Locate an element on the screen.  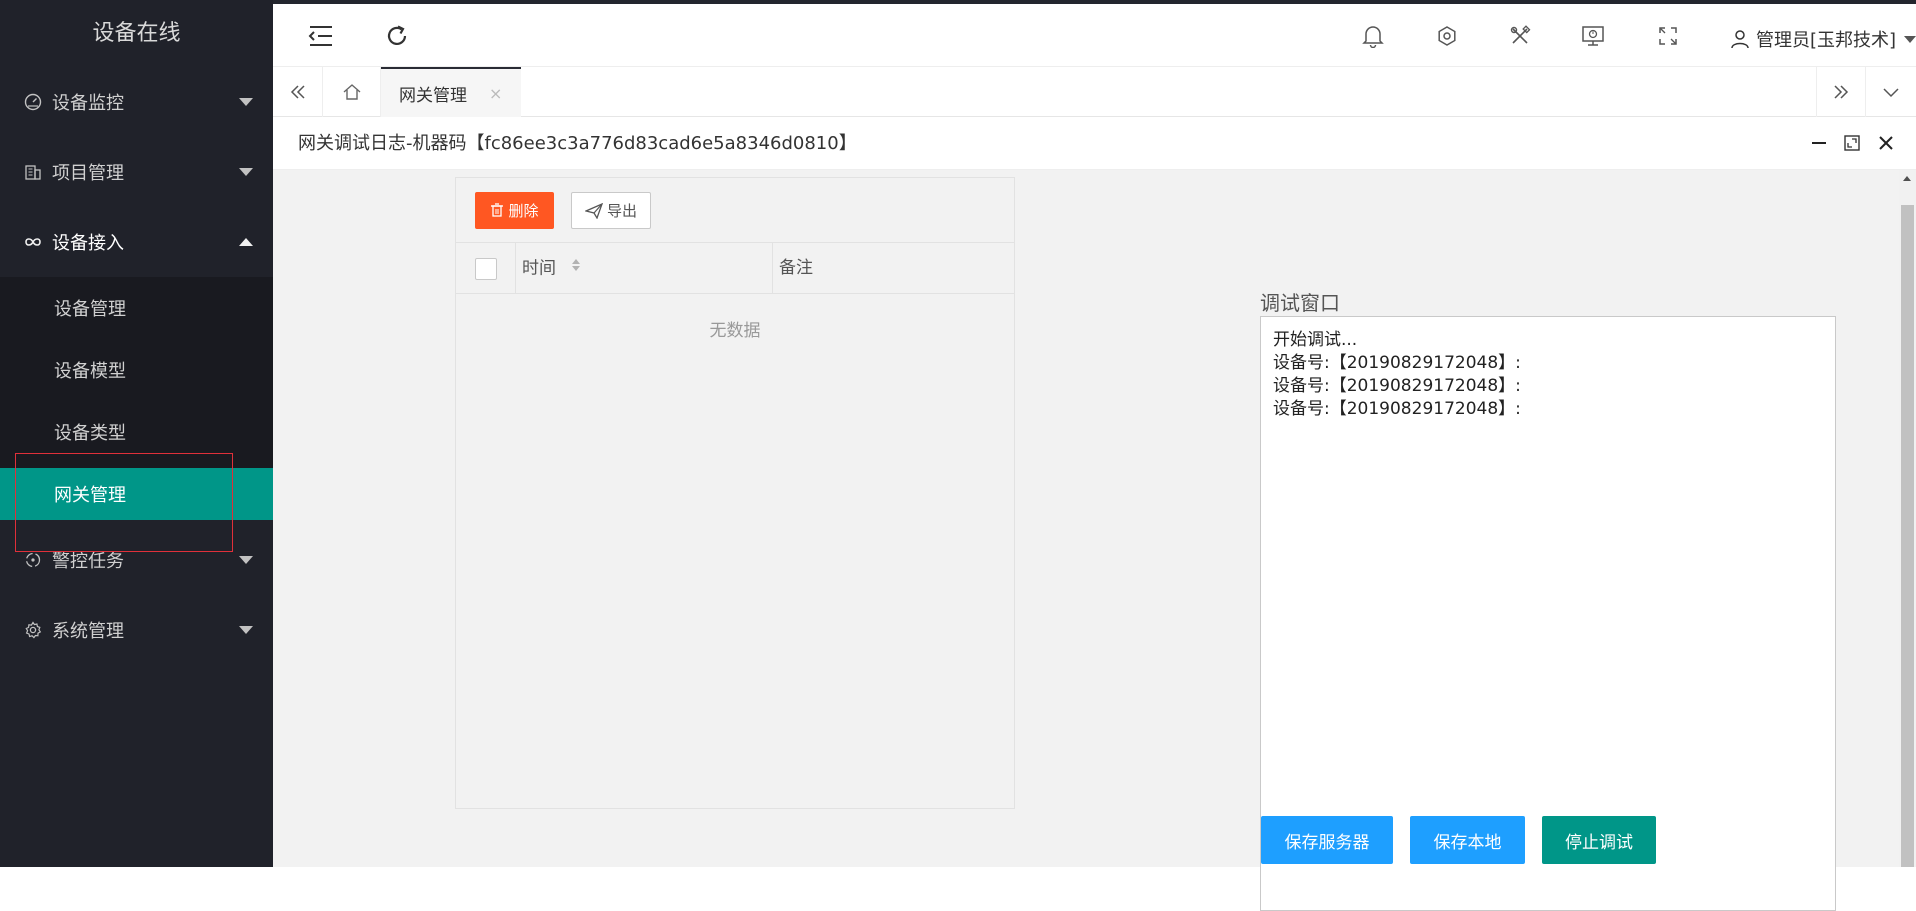
save-server-button: 保存服务器 is located at coordinates (1327, 840).